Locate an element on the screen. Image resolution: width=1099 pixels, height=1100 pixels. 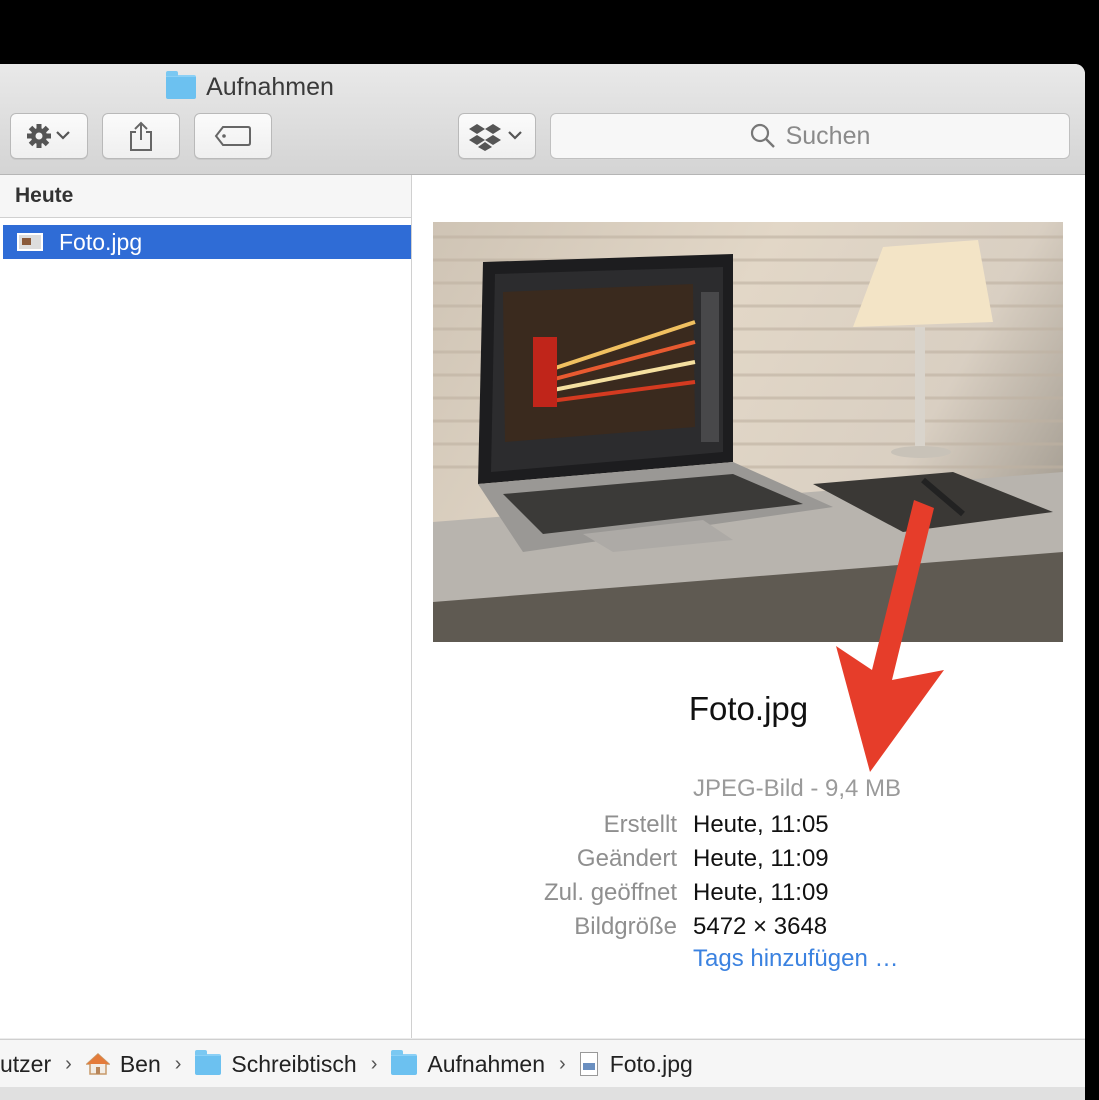
share-icon is located at coordinates (141, 136).